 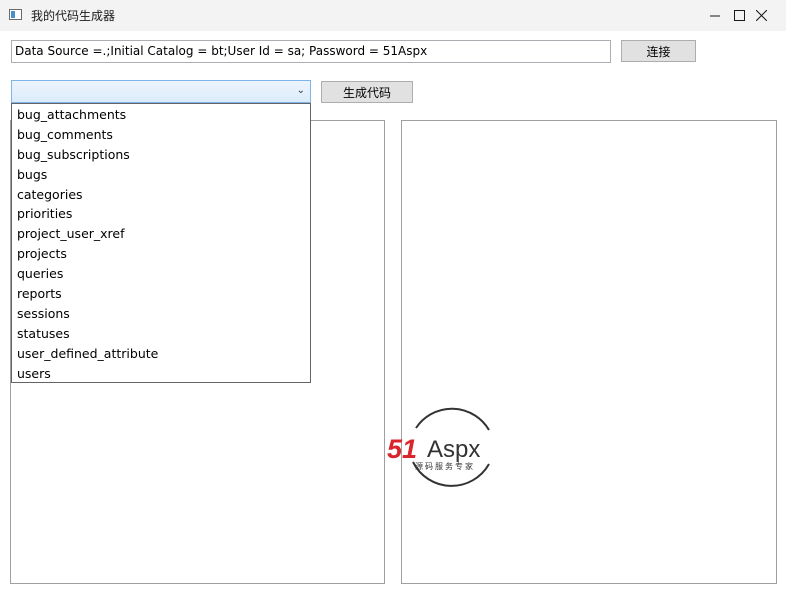 I want to click on dropdown-option: user_defined_attribute, so click(x=161, y=354).